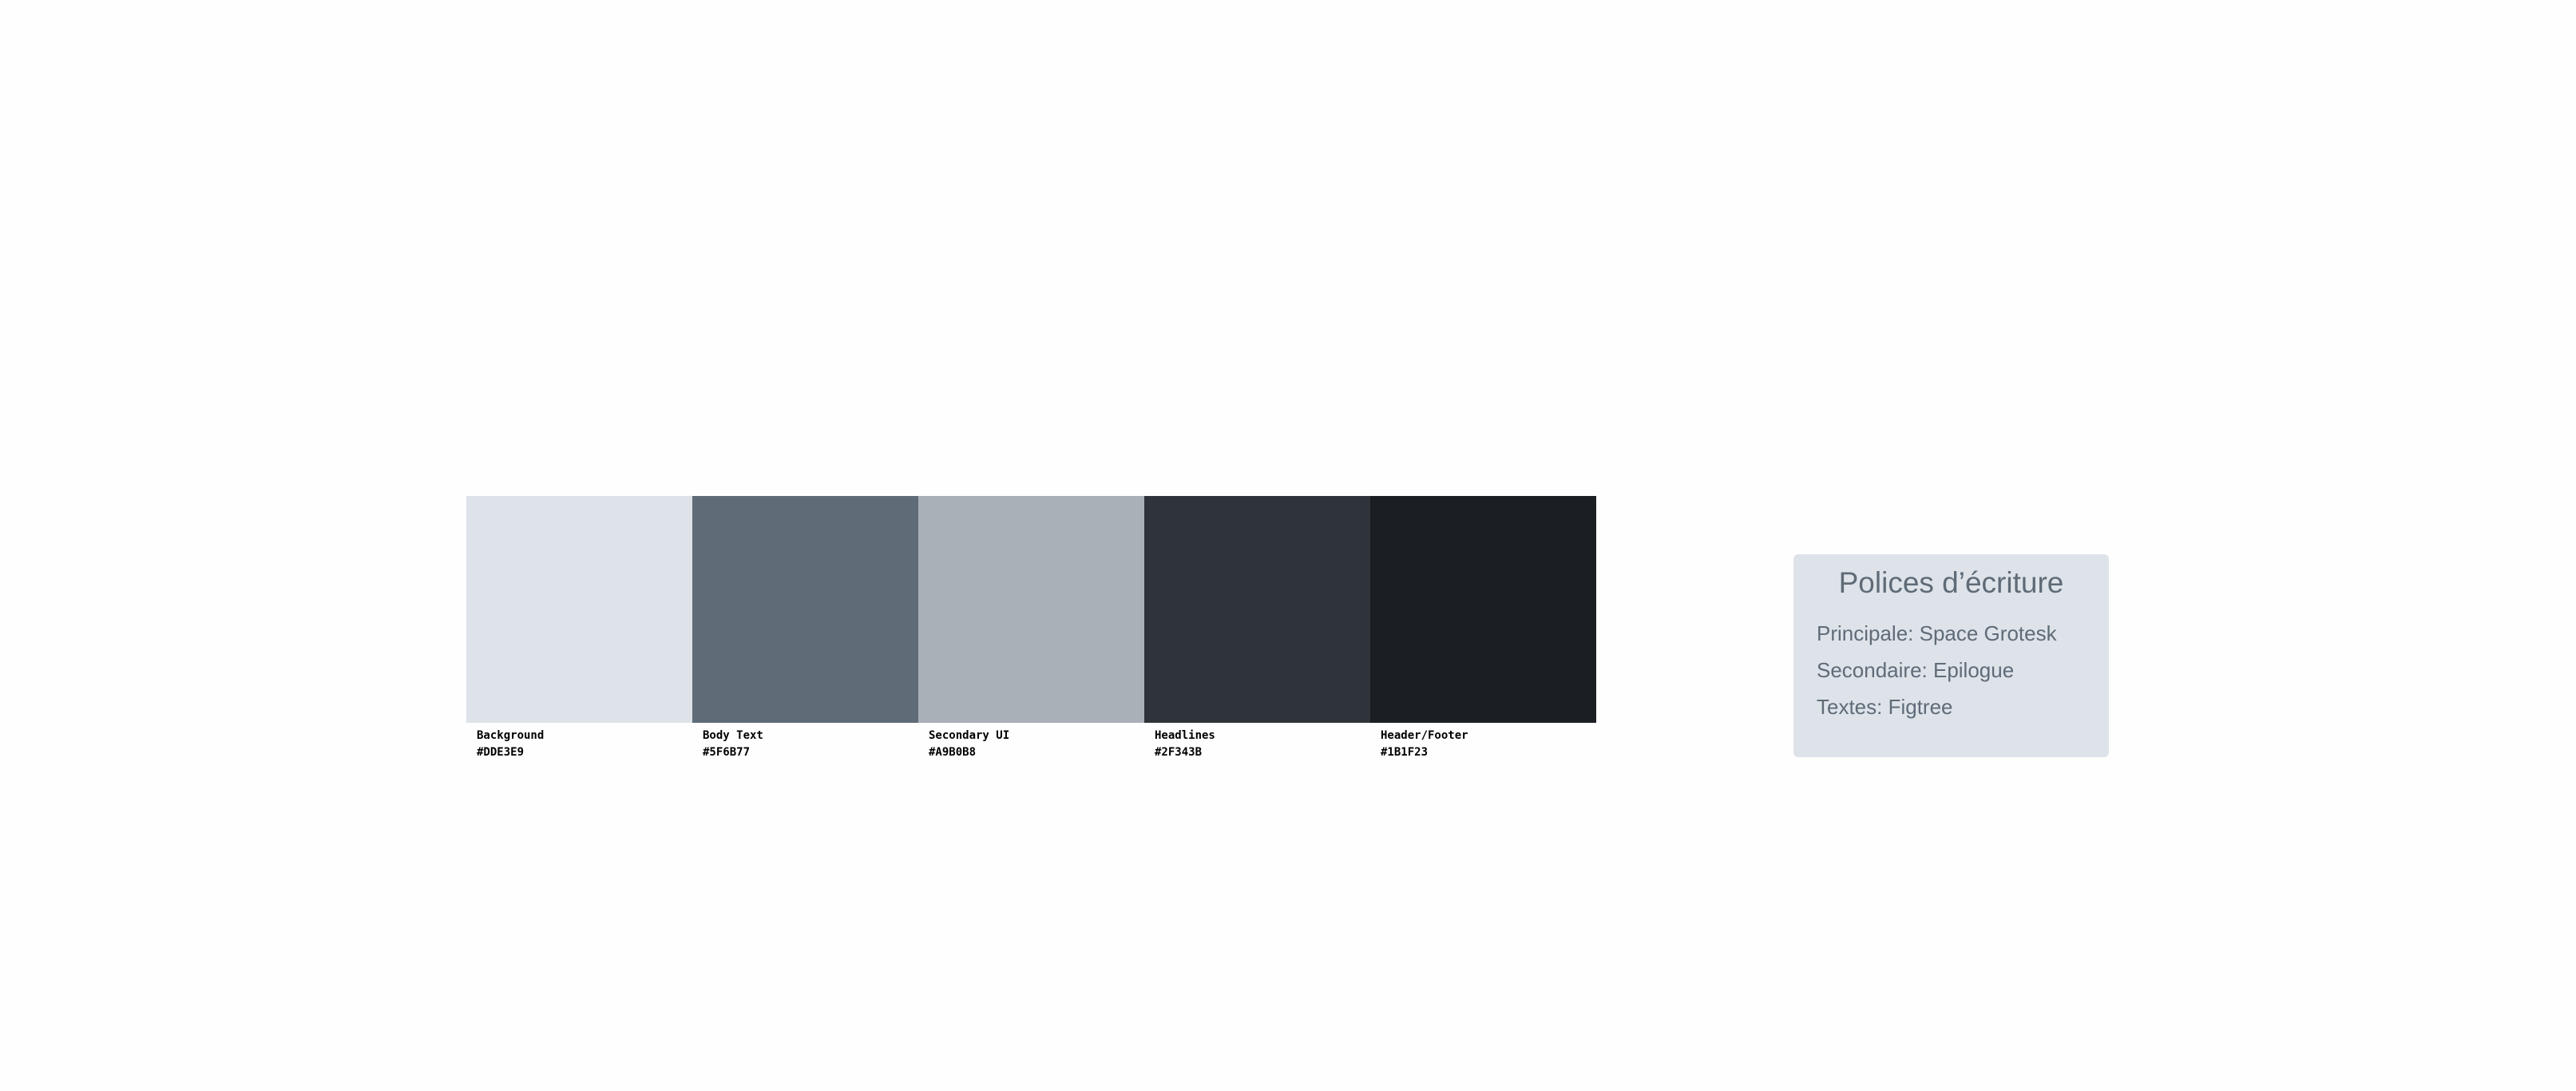  Describe the element at coordinates (953, 752) in the screenshot. I see `swatch-hex: #A9B0B8` at that location.